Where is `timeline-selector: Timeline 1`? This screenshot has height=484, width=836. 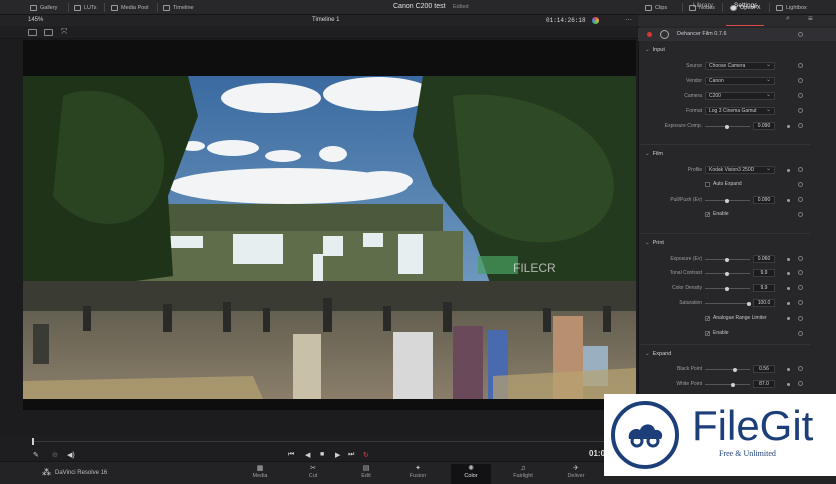
timeline-selector: Timeline 1 is located at coordinates (325, 20).